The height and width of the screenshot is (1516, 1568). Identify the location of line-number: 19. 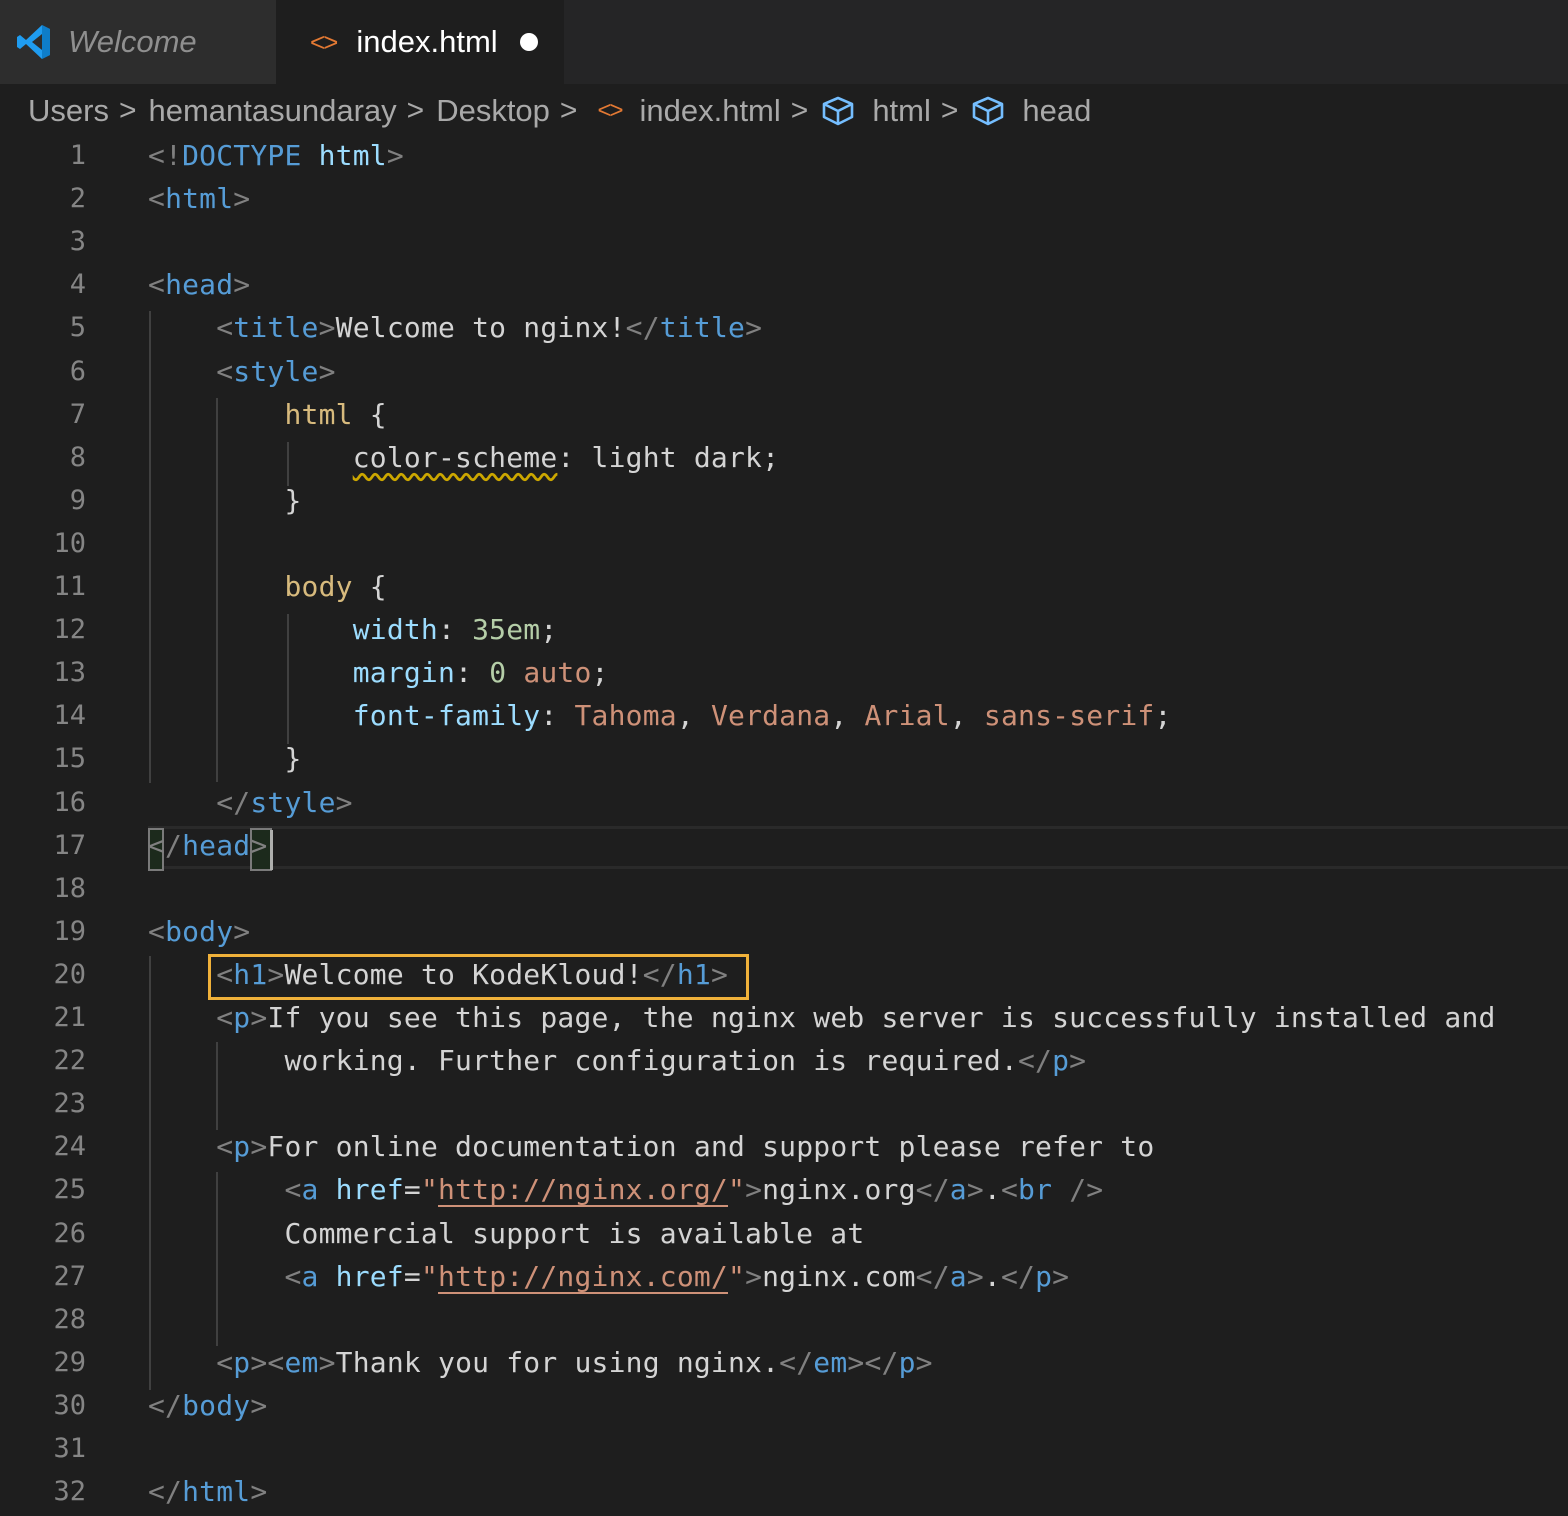
(69, 931).